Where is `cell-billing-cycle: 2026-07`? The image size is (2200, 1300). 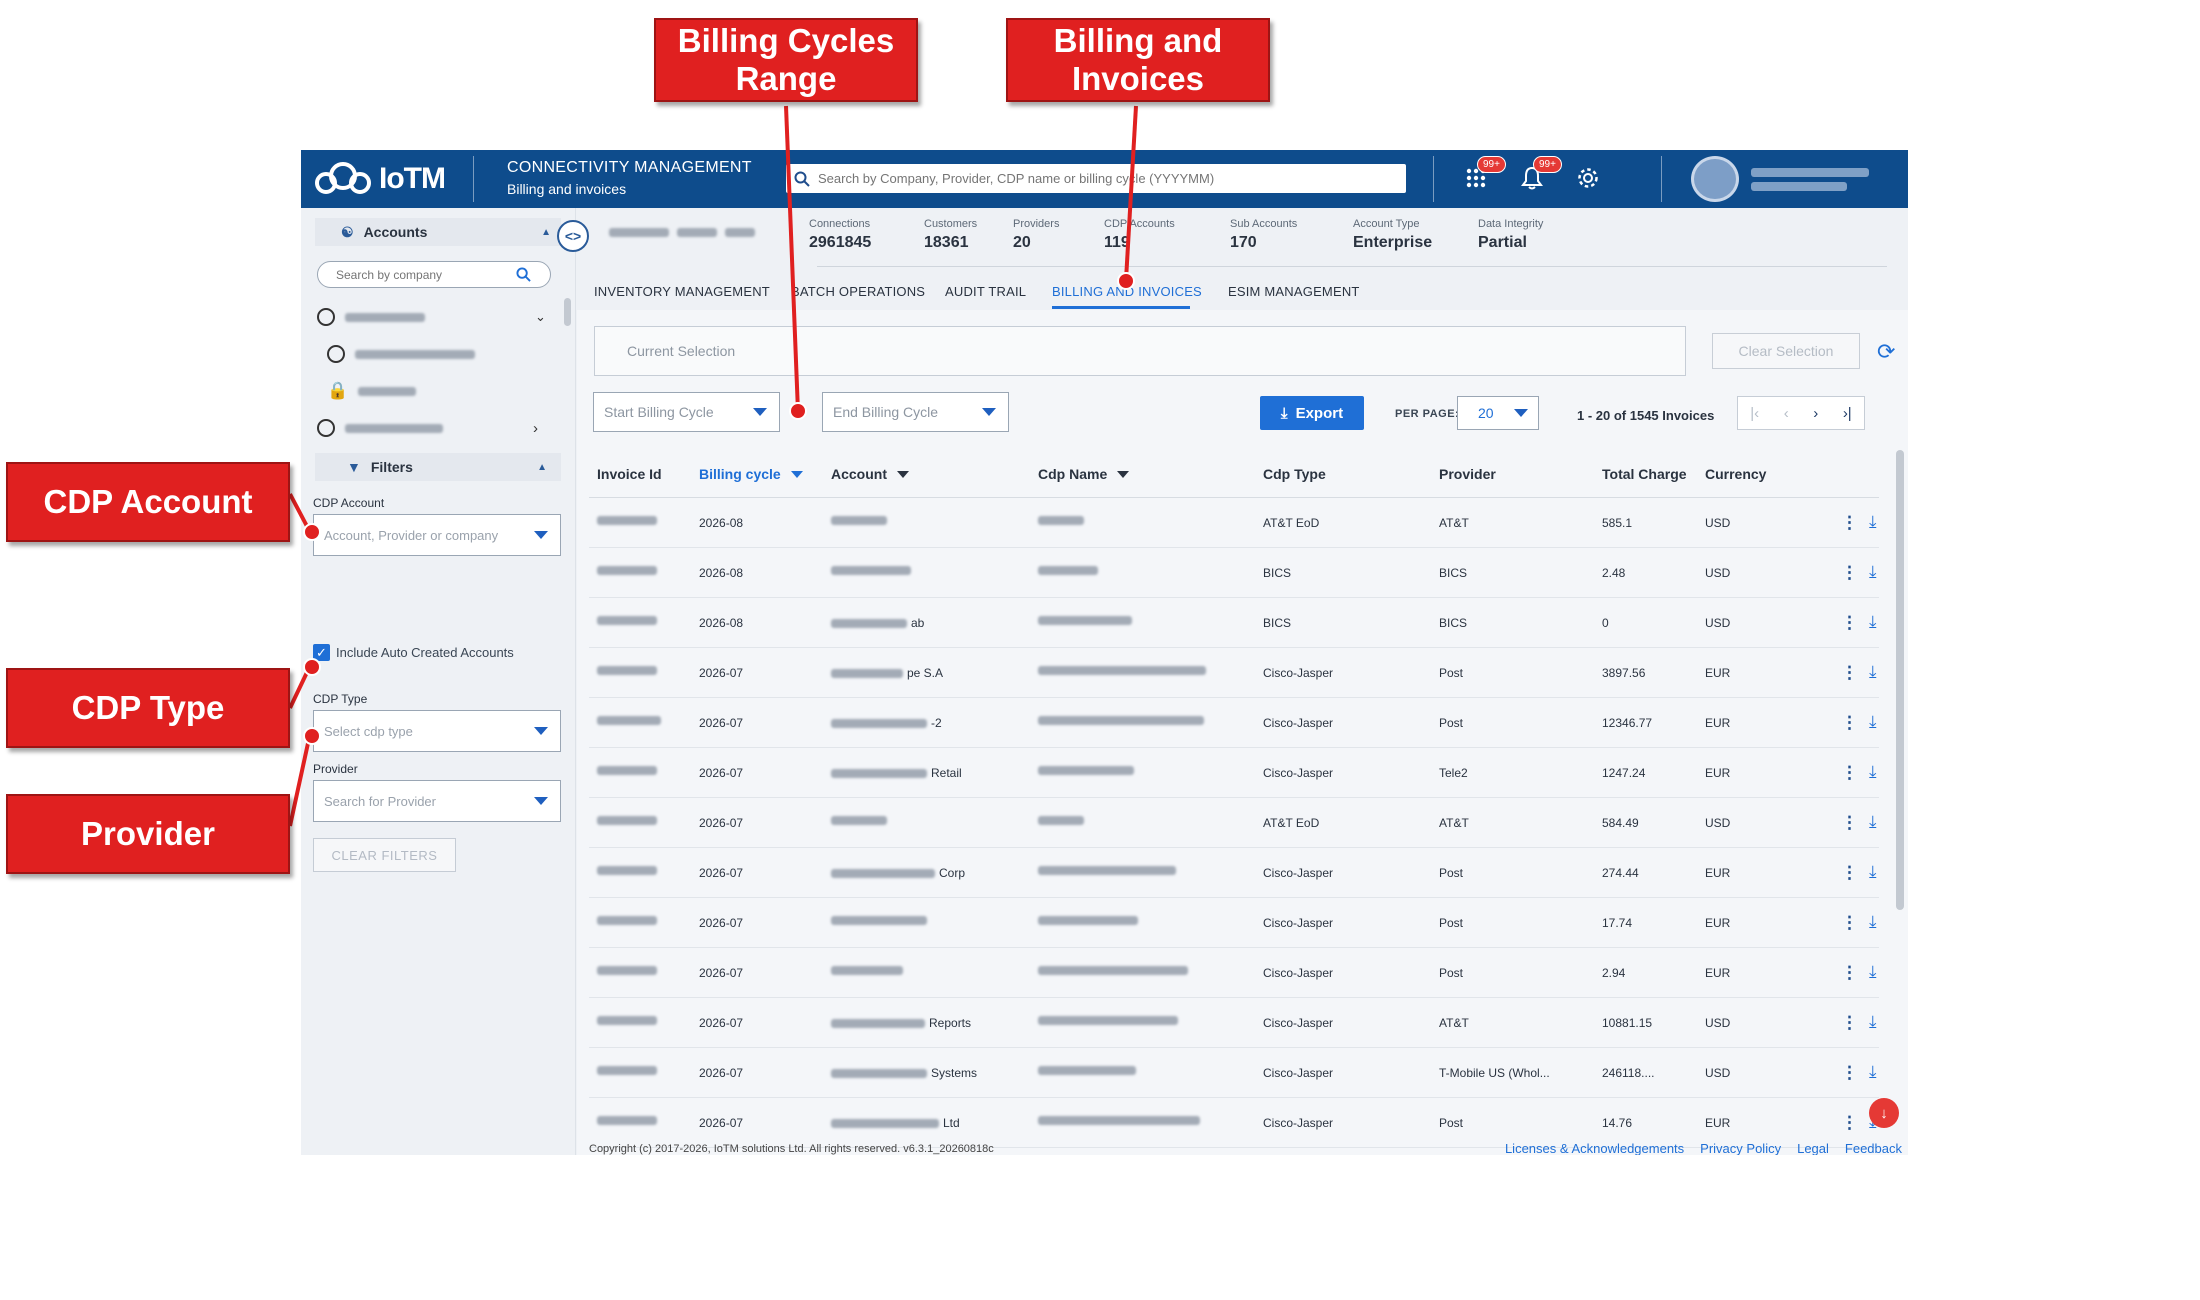 cell-billing-cycle: 2026-07 is located at coordinates (721, 923).